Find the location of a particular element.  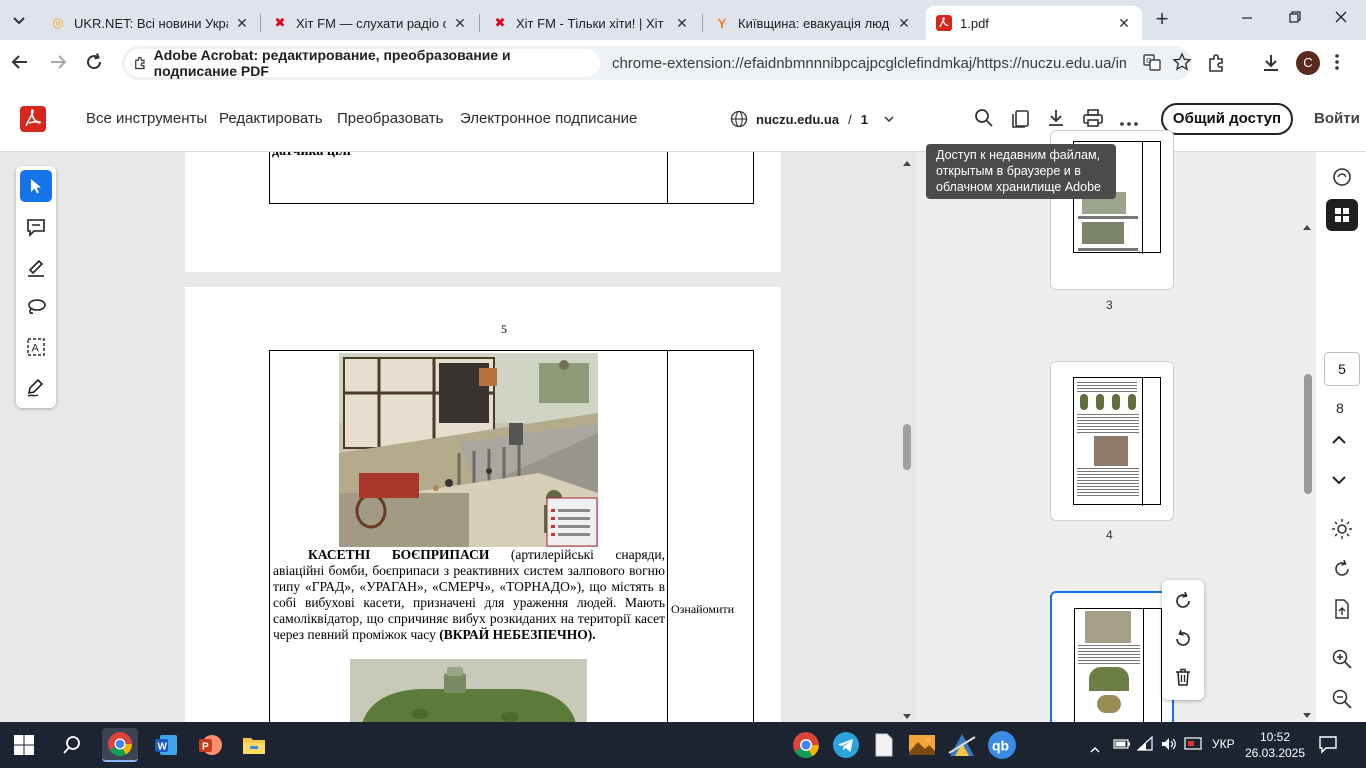

refresh-button is located at coordinates (1342, 569).